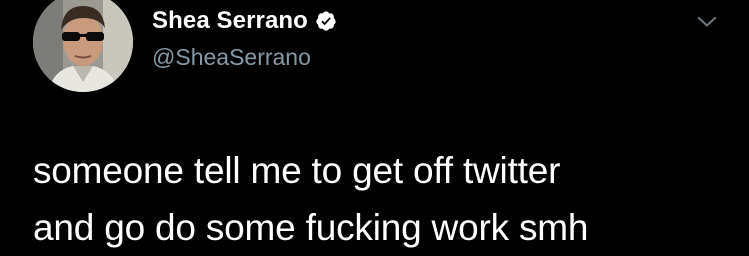  Describe the element at coordinates (230, 21) in the screenshot. I see `author-display-name: Shea Serrano` at that location.